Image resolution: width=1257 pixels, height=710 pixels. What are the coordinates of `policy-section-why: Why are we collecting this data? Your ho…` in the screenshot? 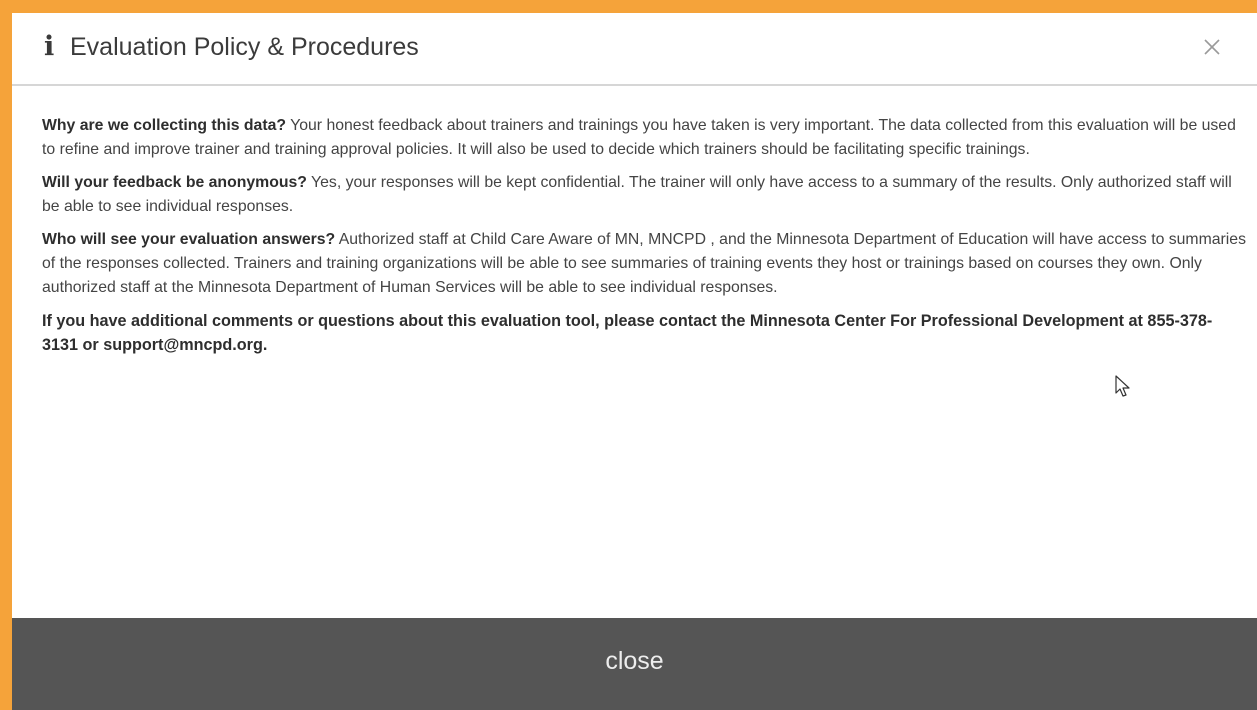 It's located at (644, 138).